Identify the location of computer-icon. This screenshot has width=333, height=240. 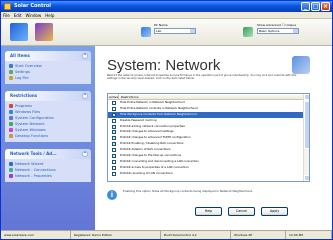
(146, 32).